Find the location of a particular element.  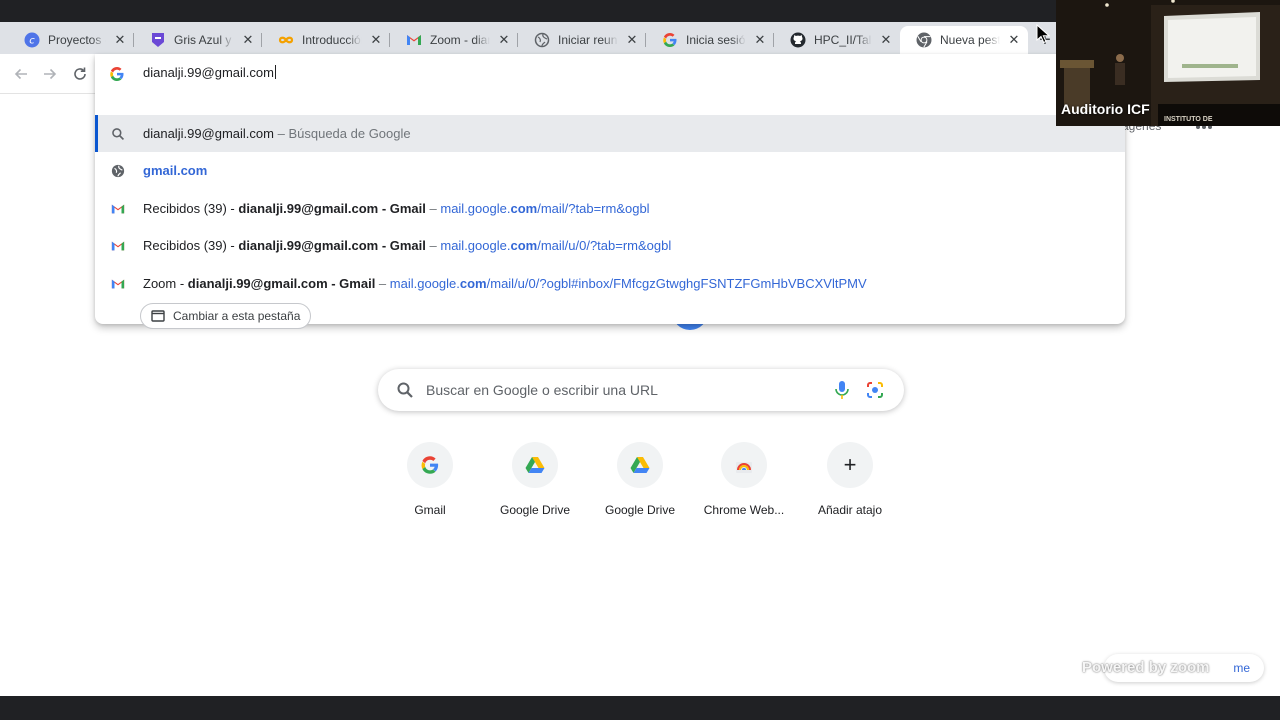

text-caret is located at coordinates (275, 72).